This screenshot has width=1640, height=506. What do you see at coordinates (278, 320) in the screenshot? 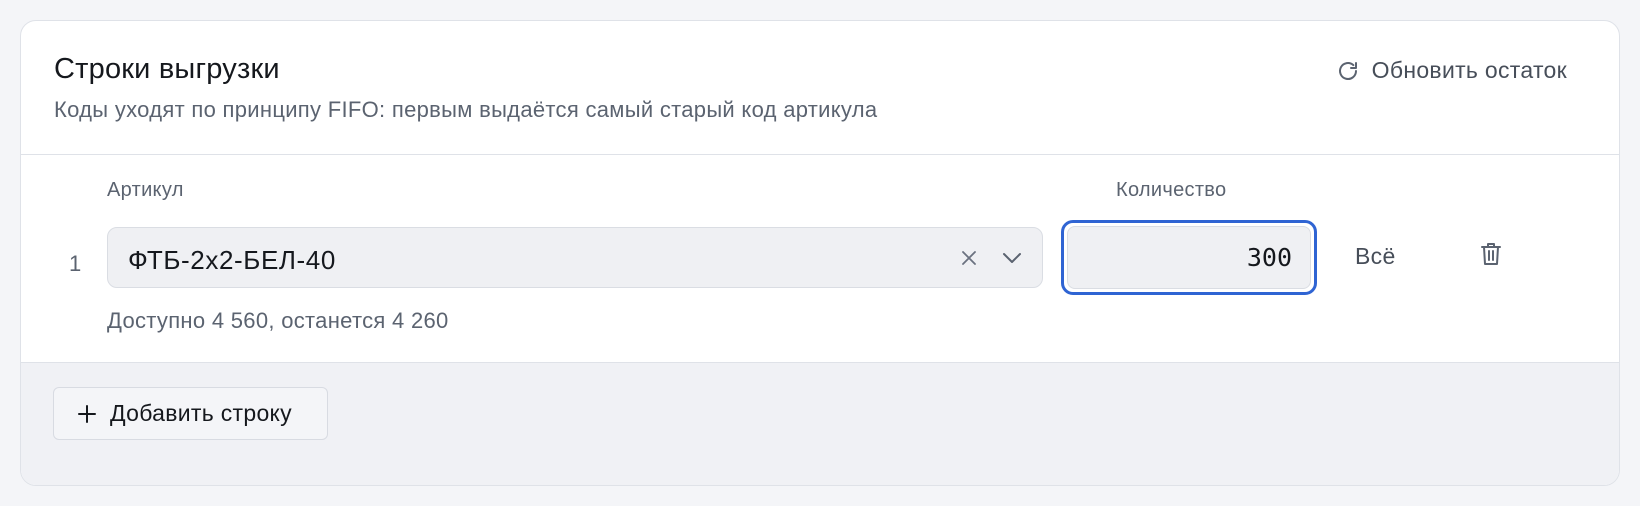
I see `availability-text: Доступно 4 560, останется 4 260` at bounding box center [278, 320].